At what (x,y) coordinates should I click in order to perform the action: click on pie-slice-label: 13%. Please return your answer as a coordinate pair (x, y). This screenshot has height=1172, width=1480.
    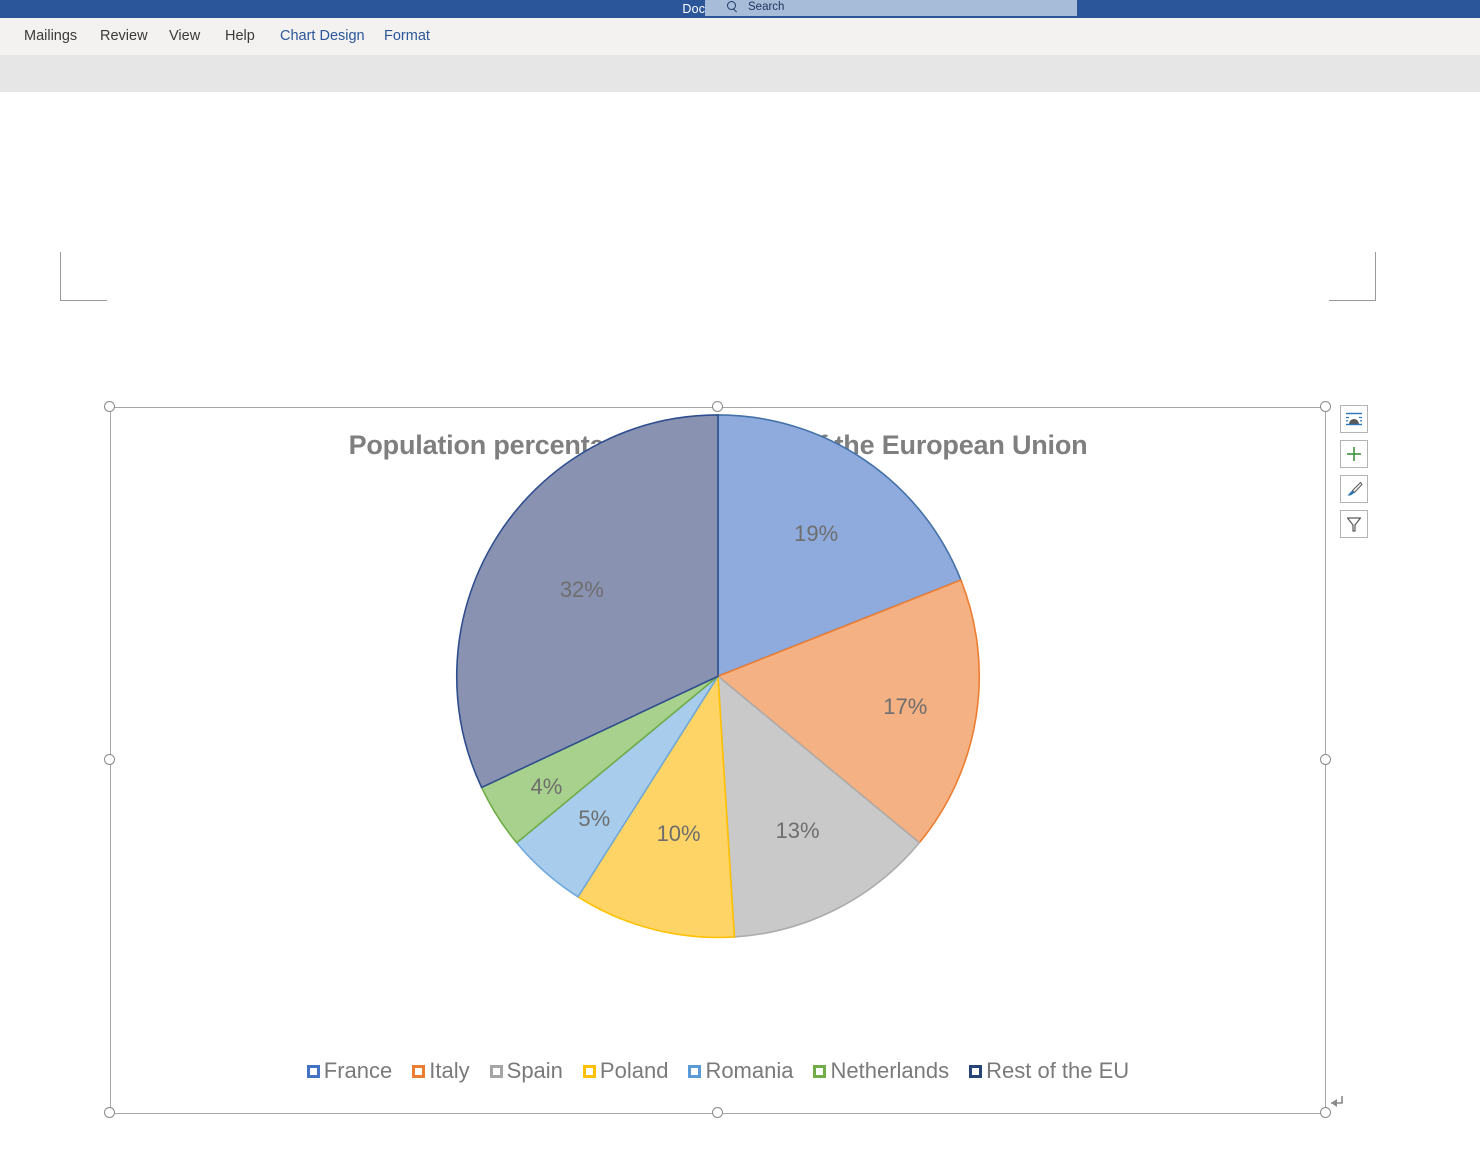
    Looking at the image, I should click on (797, 831).